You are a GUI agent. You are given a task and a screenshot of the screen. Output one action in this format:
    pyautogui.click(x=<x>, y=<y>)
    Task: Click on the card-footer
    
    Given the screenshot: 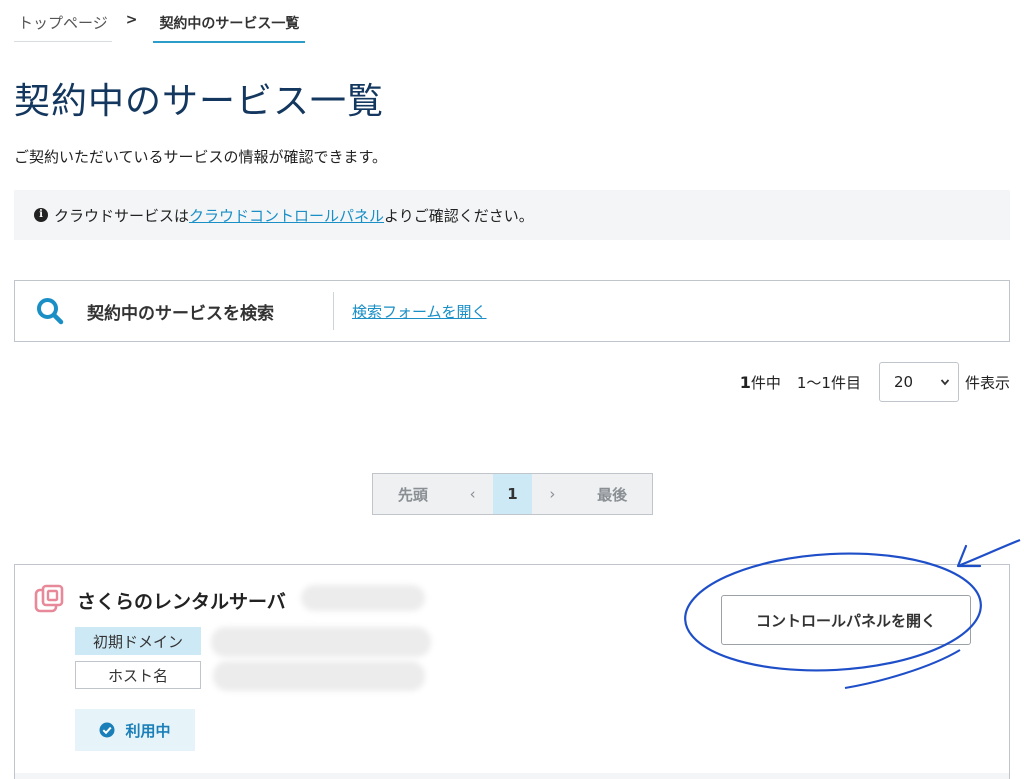 What is the action you would take?
    pyautogui.click(x=512, y=776)
    